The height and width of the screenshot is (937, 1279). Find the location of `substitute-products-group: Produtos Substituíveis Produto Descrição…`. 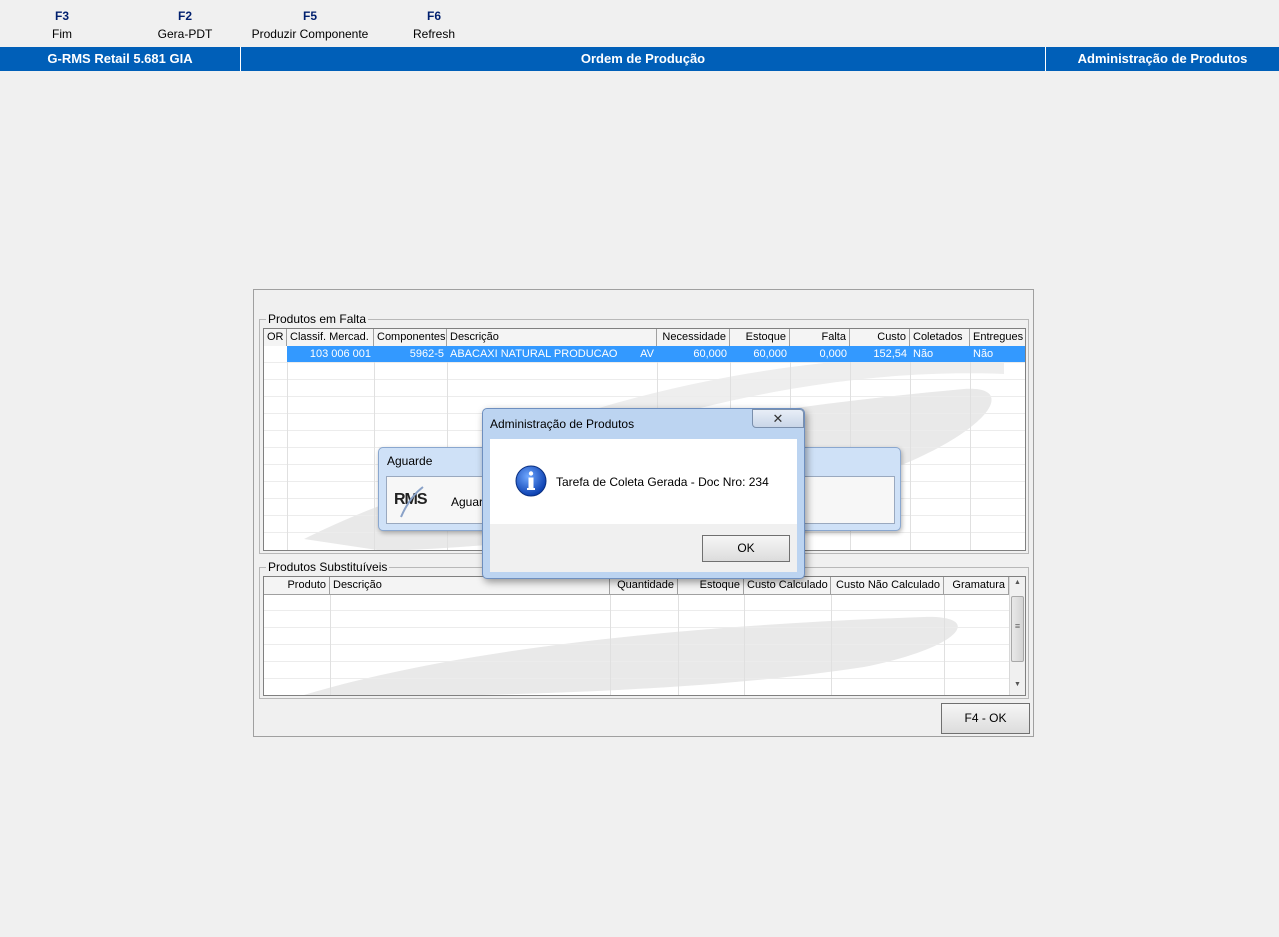

substitute-products-group: Produtos Substituíveis Produto Descrição… is located at coordinates (644, 629).